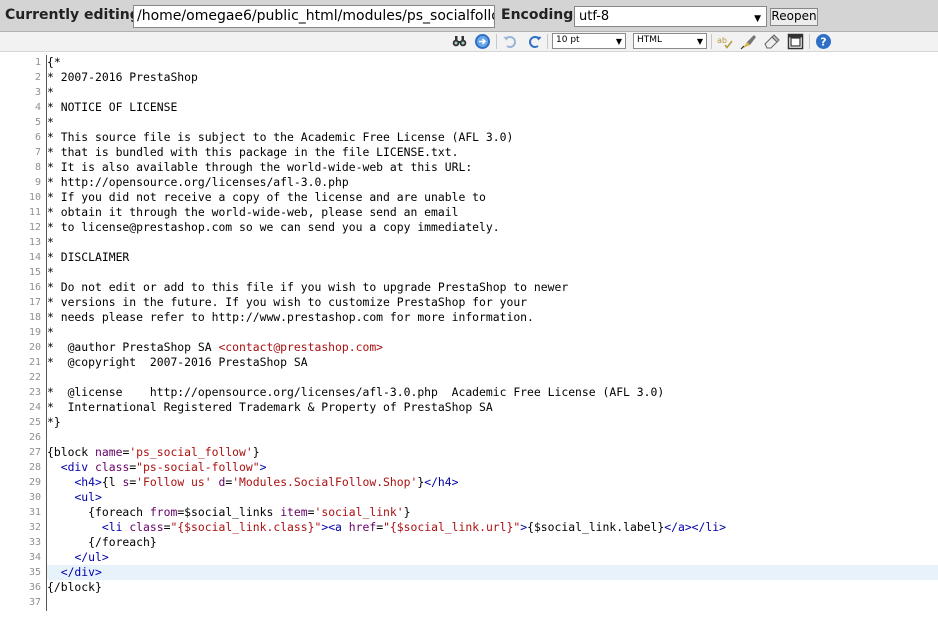  Describe the element at coordinates (34, 542) in the screenshot. I see `line-number: 33` at that location.